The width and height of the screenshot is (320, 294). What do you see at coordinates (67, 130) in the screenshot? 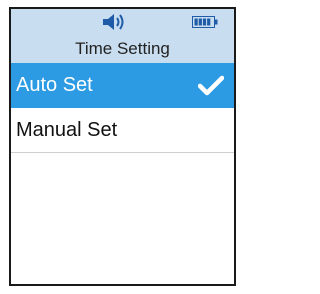
I see `menu-item-label: Manual Set` at bounding box center [67, 130].